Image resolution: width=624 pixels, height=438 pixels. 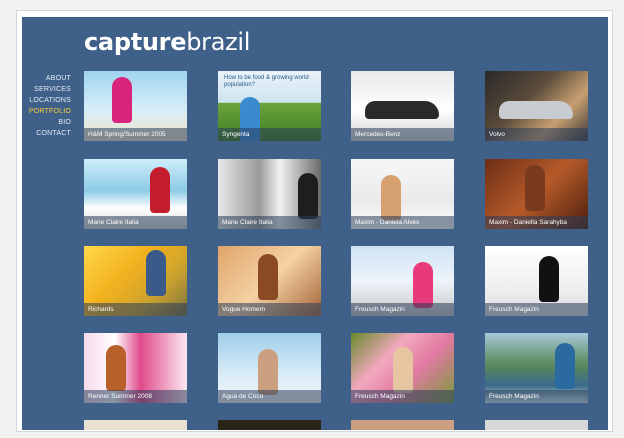 I want to click on portfolio-thumbnail: Mercedes-Benz, so click(x=402, y=106).